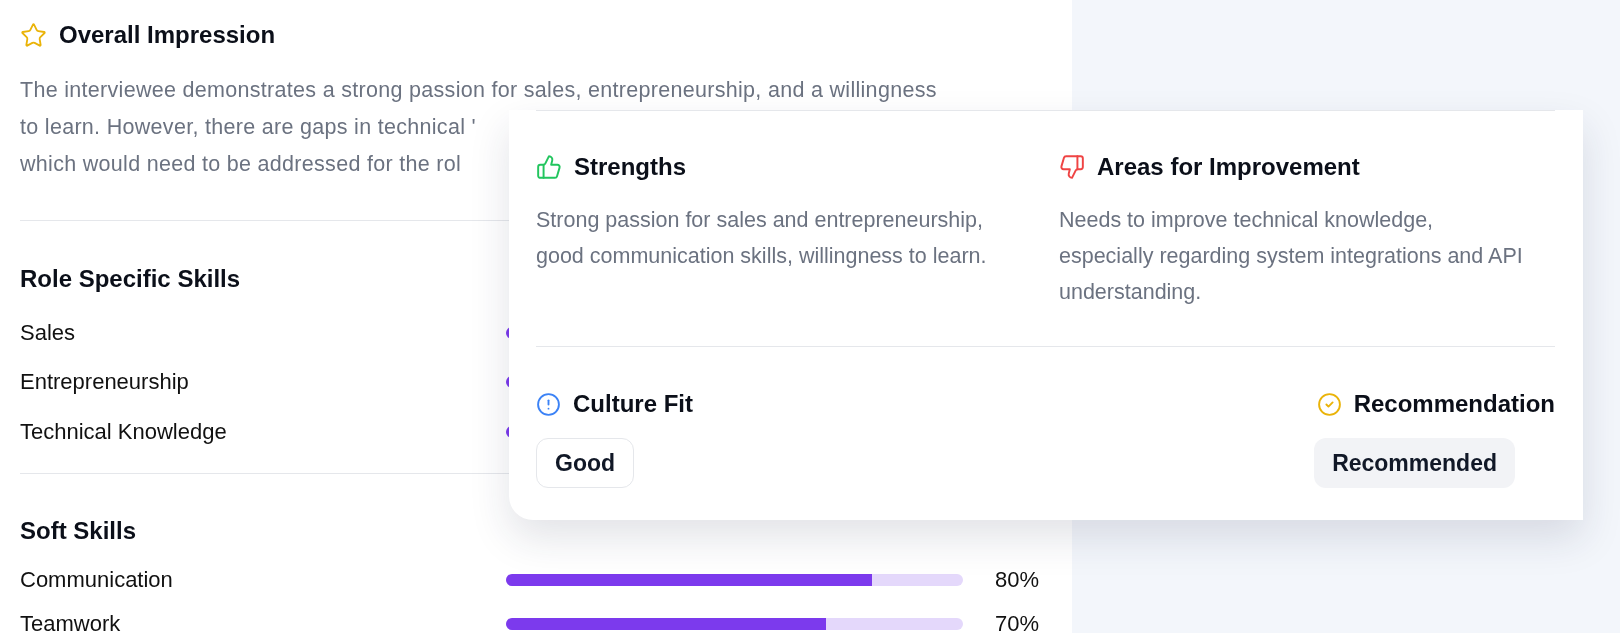  I want to click on skill-label: Technical Knowledge, so click(124, 431).